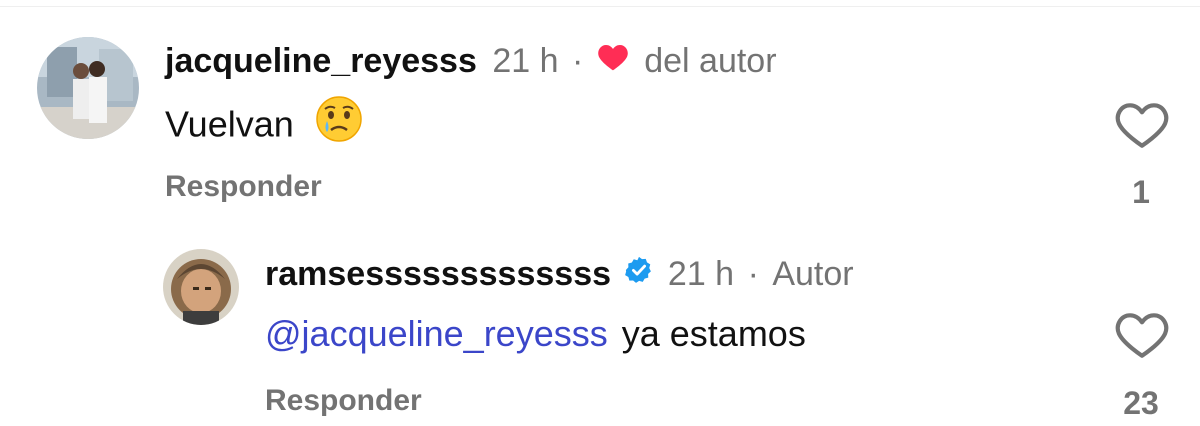 The width and height of the screenshot is (1200, 426). I want to click on username: jacqueline_reyesss, so click(321, 61).